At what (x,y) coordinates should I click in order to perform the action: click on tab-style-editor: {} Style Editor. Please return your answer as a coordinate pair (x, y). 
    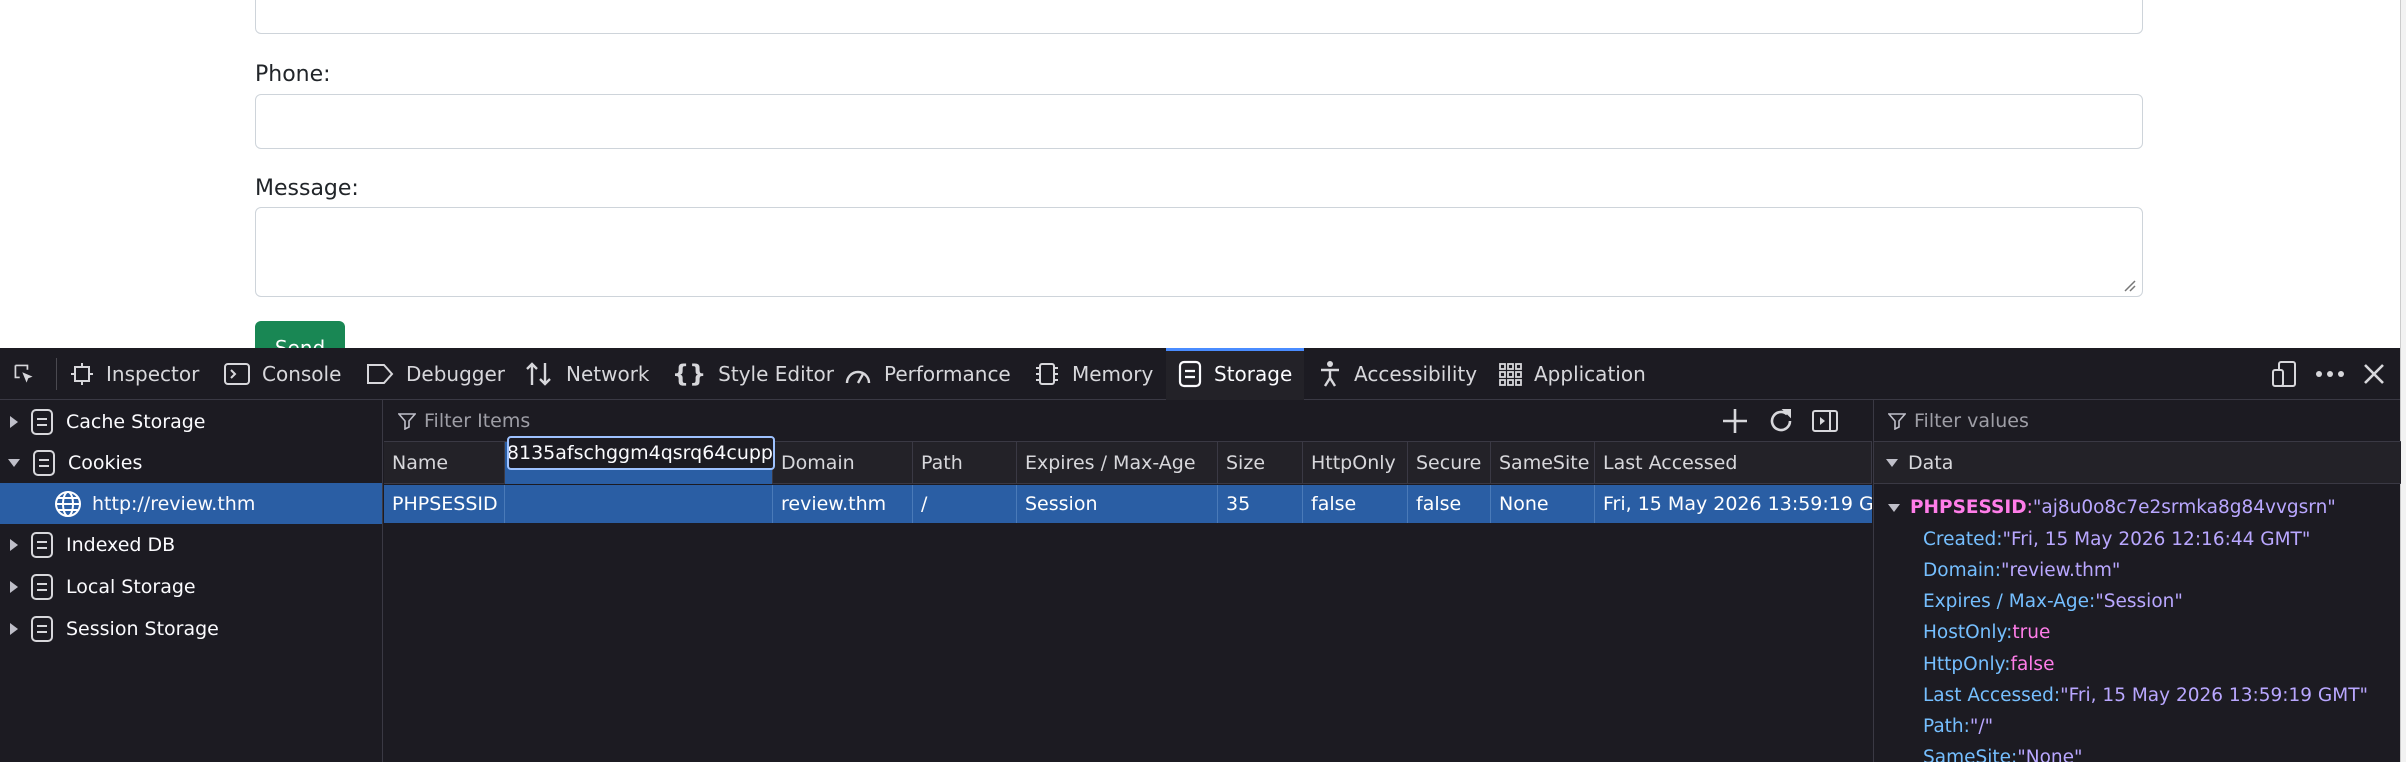
    Looking at the image, I should click on (753, 374).